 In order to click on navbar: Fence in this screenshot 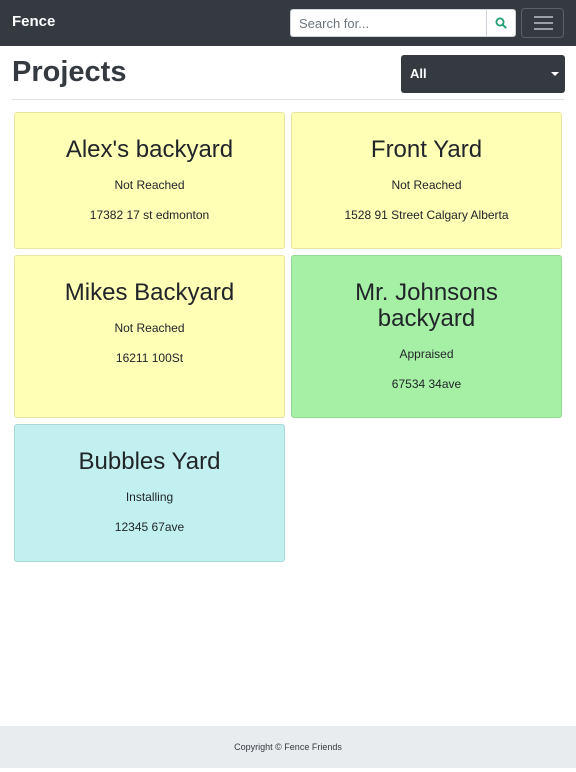, I will do `click(288, 23)`.